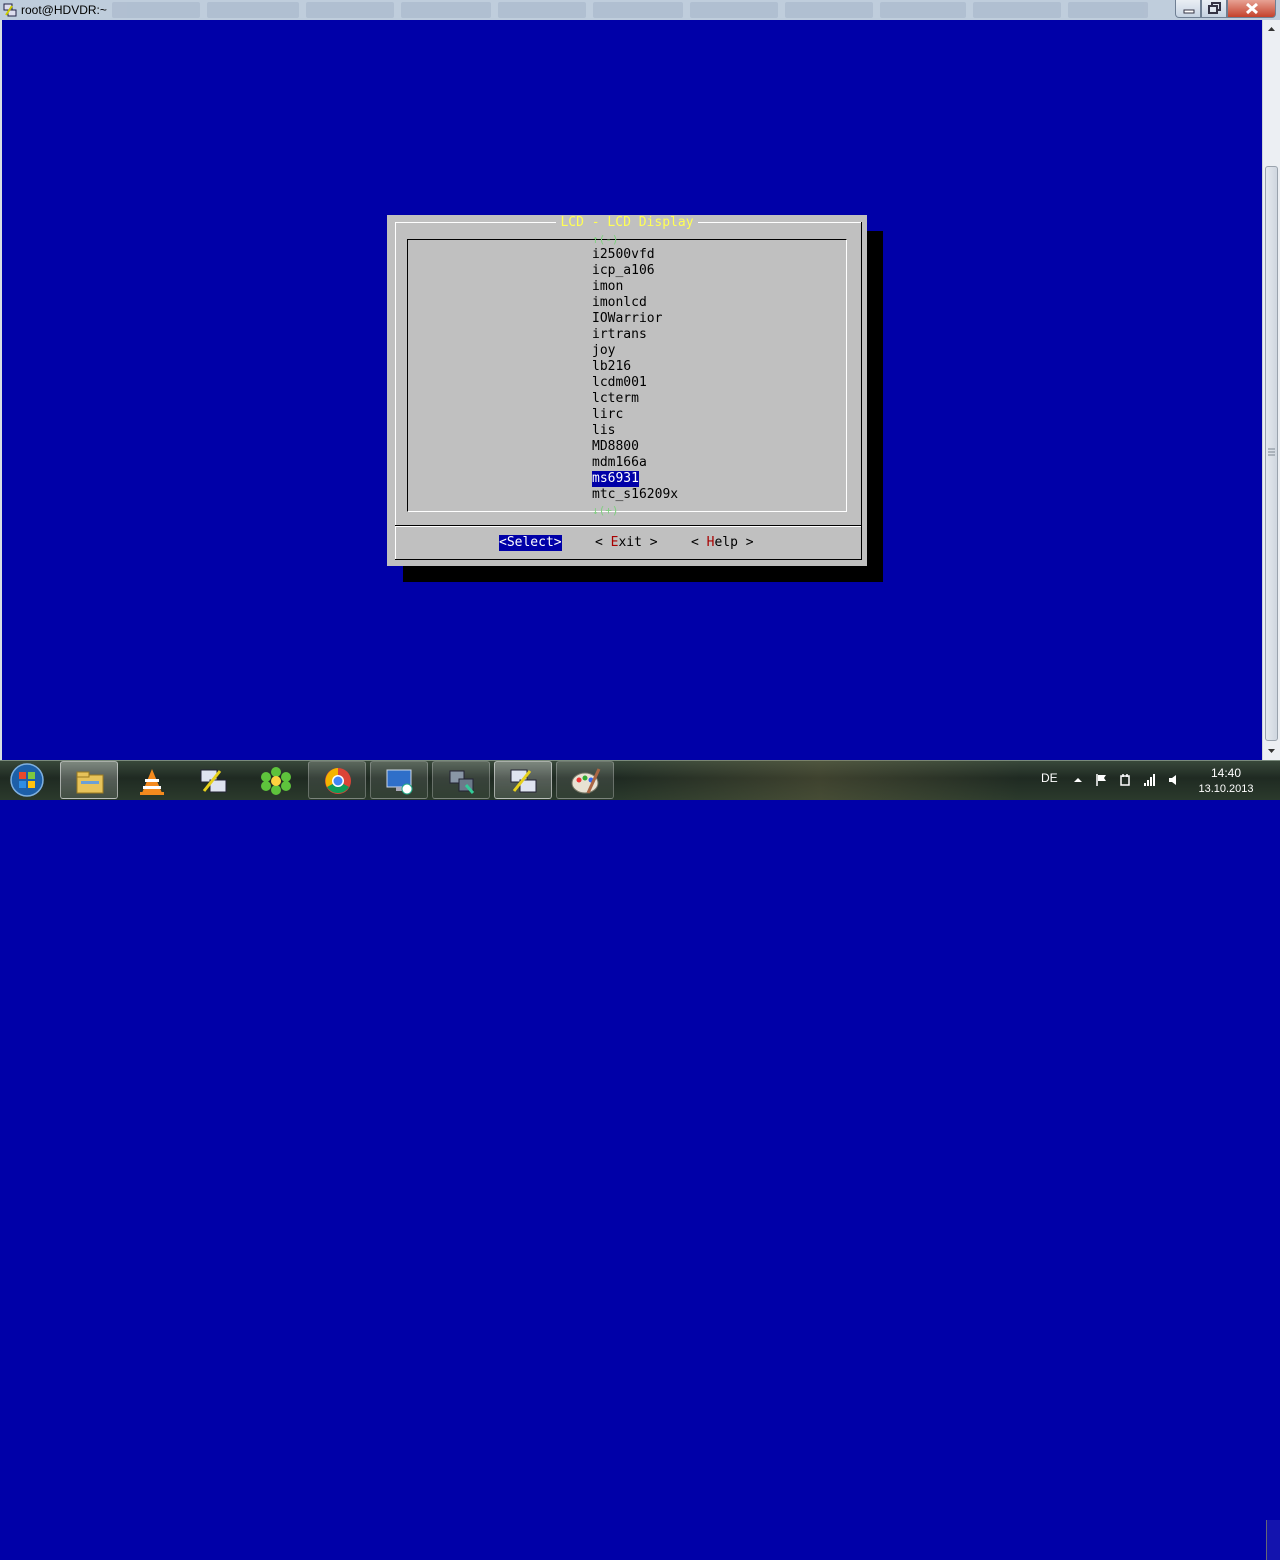 The height and width of the screenshot is (1560, 1280). I want to click on scrollbar-thumb, so click(1271, 453).